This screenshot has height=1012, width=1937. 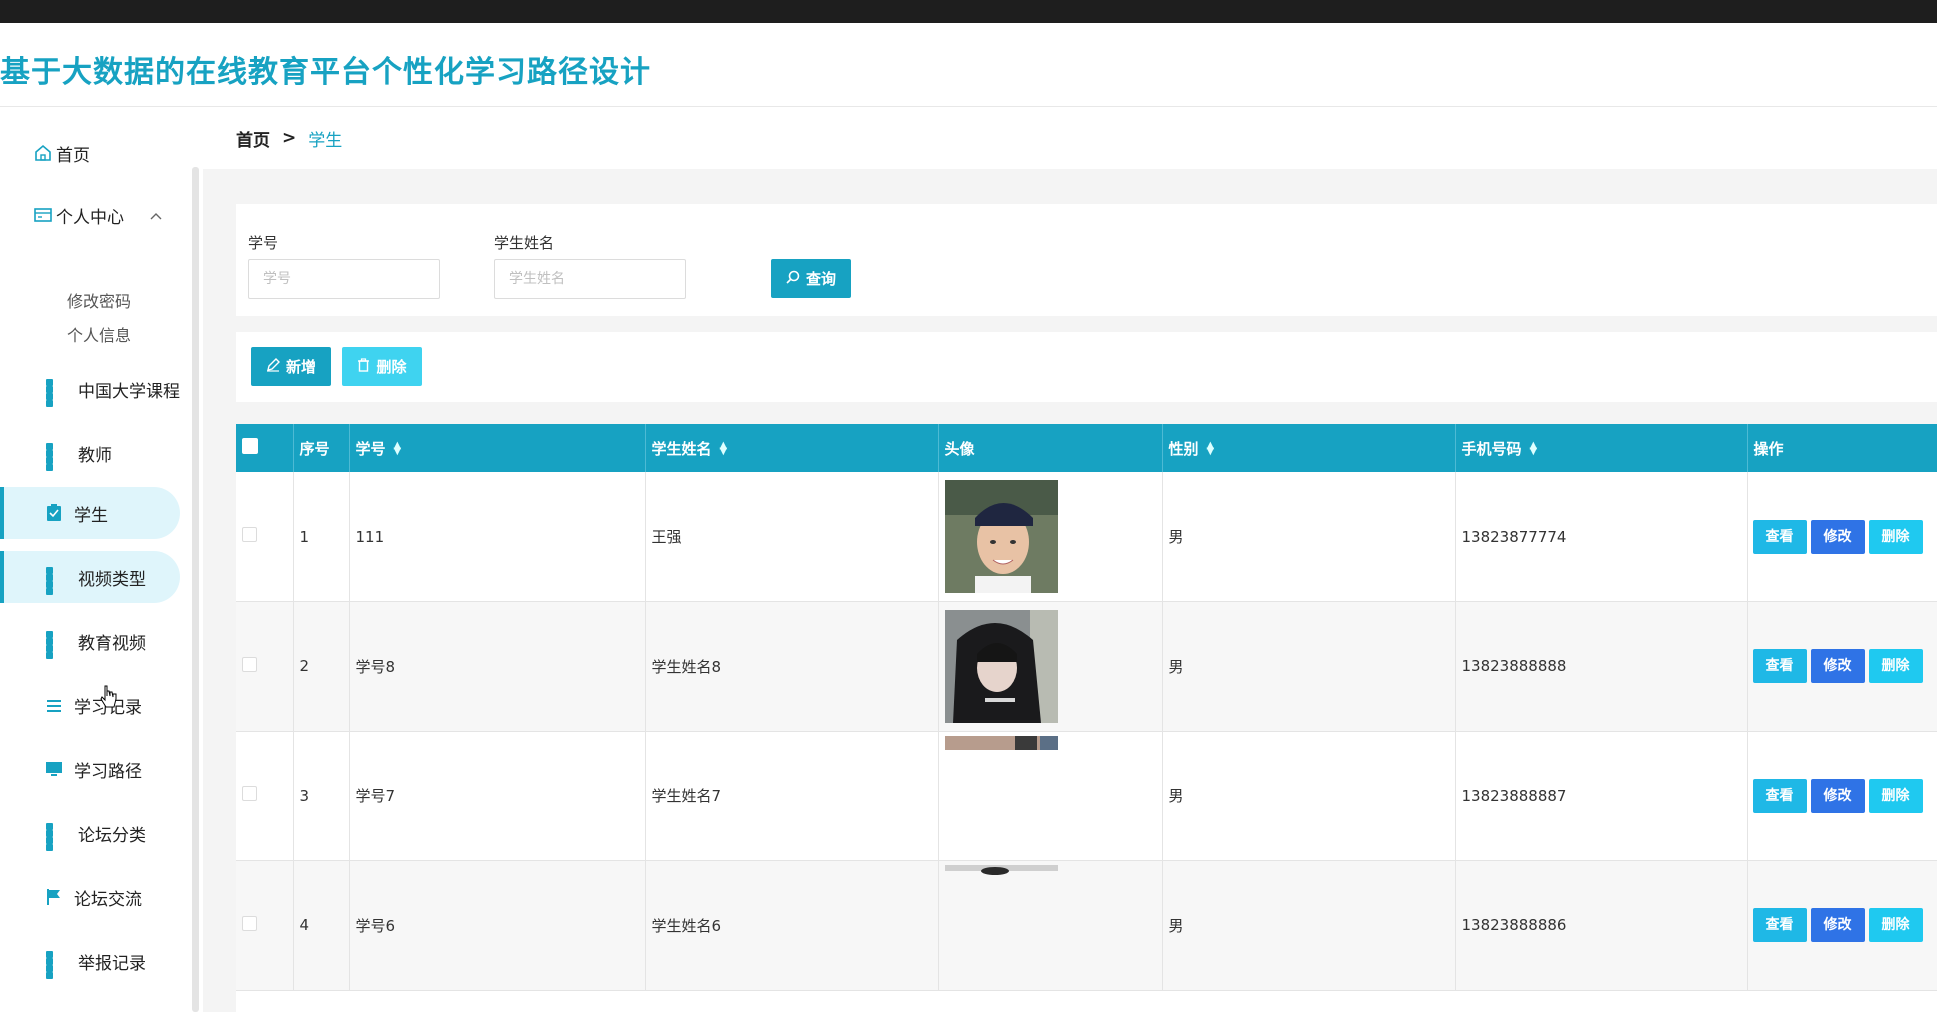 I want to click on column-header-student-id: 学号 ▲ ▼, so click(x=497, y=448).